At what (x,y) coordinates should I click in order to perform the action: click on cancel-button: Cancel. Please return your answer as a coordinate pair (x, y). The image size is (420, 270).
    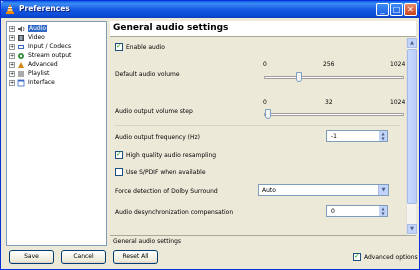
    Looking at the image, I should click on (83, 257).